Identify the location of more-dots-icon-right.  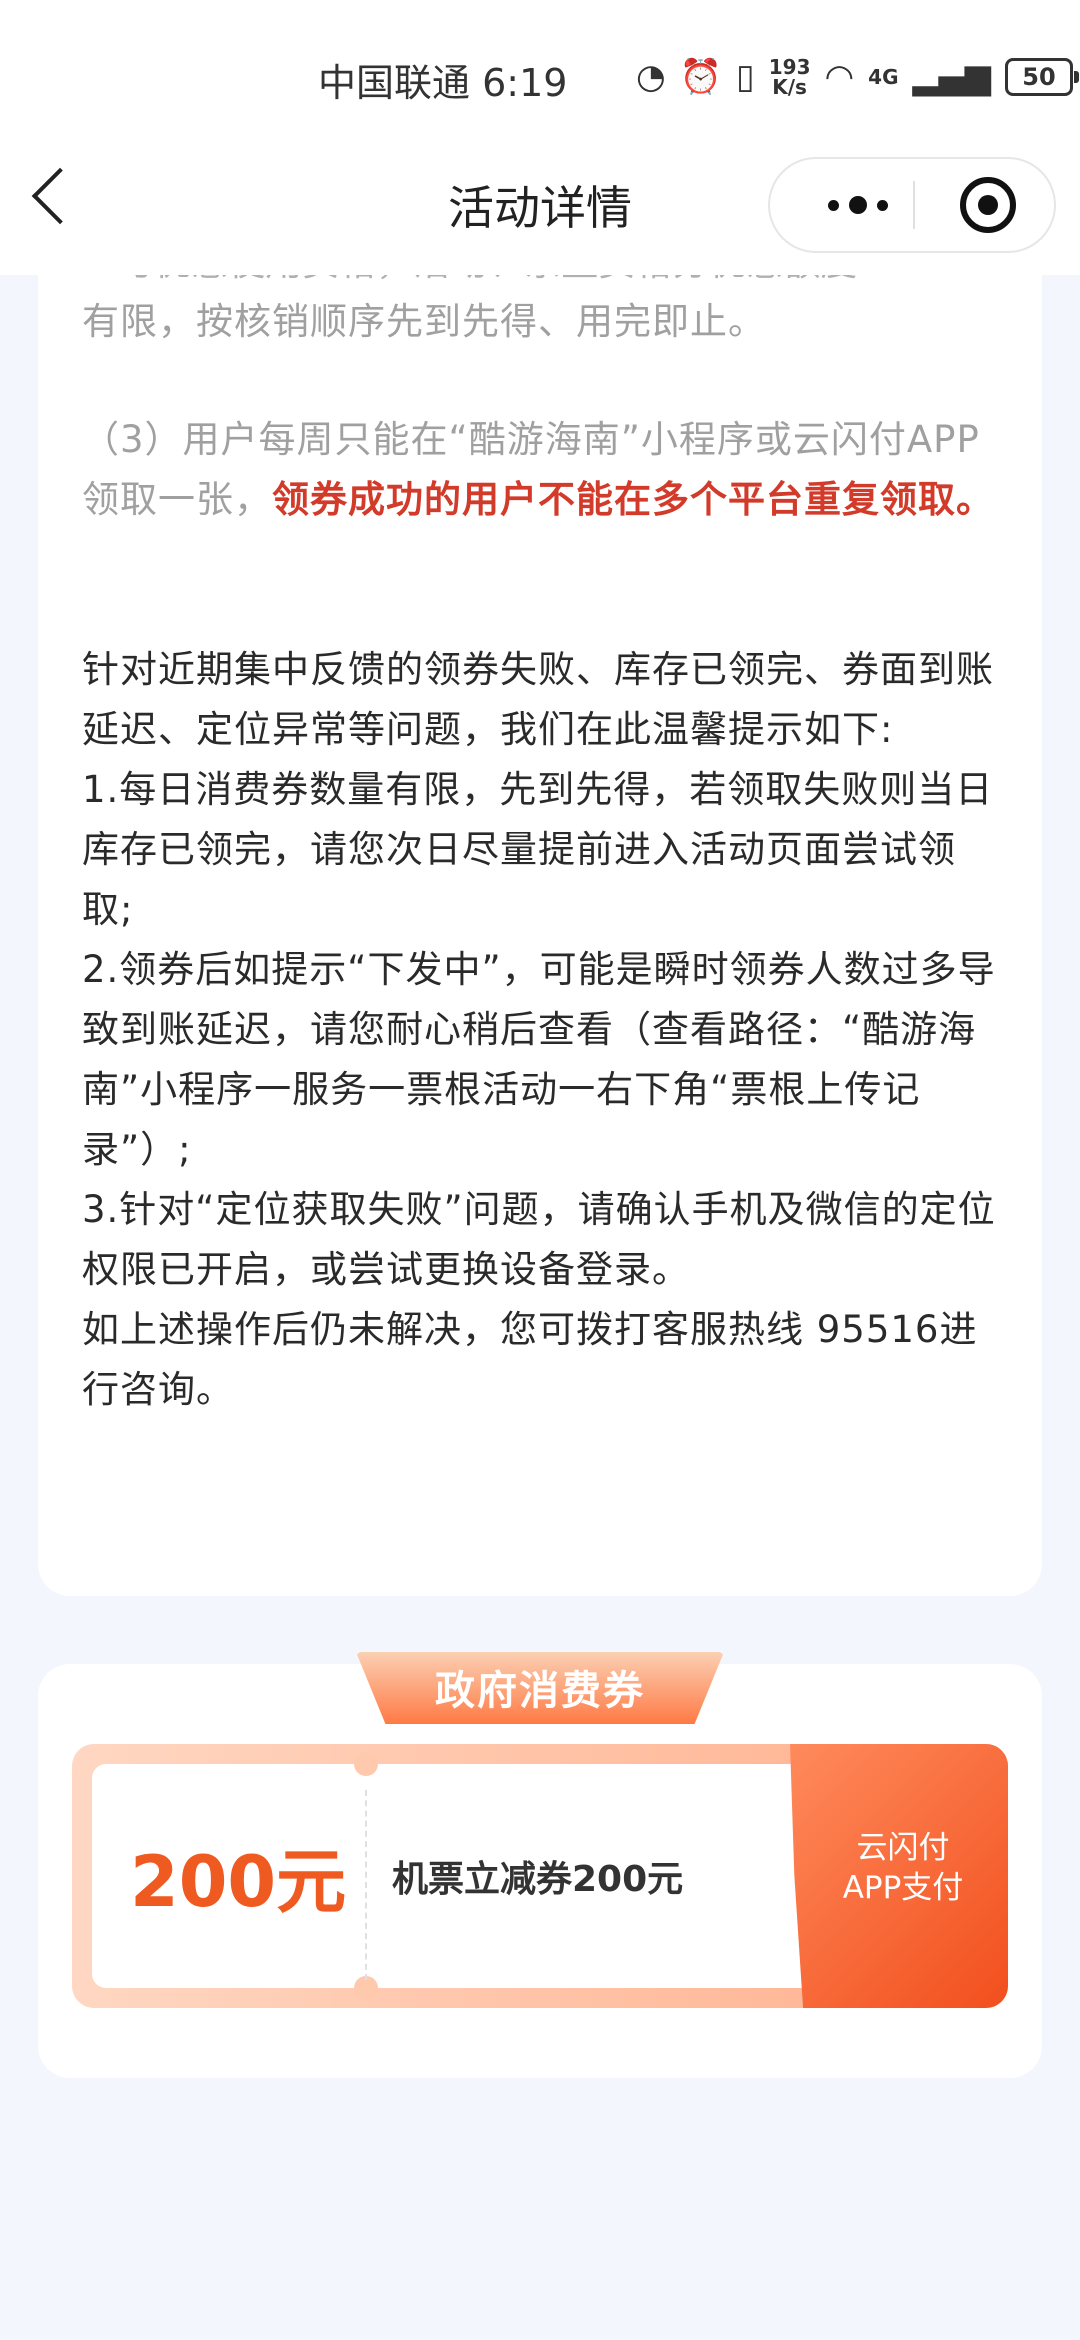
(882, 205).